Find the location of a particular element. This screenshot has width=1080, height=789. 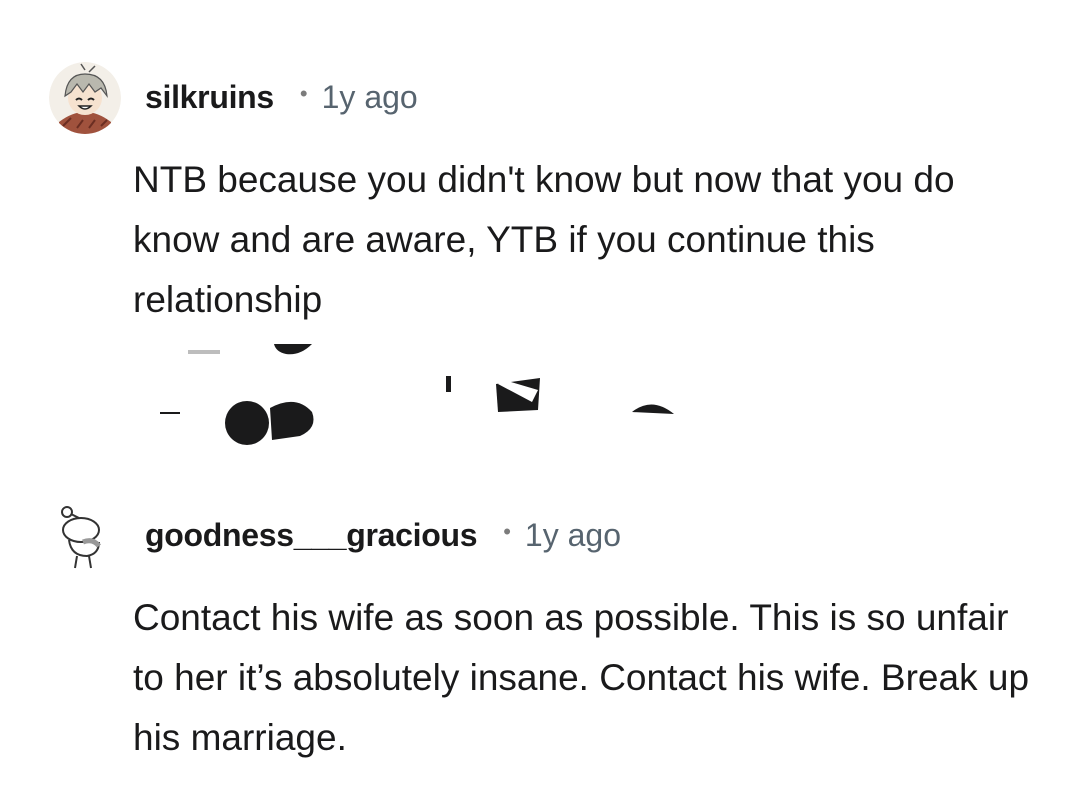

username: goodness___gracious is located at coordinates (311, 535).